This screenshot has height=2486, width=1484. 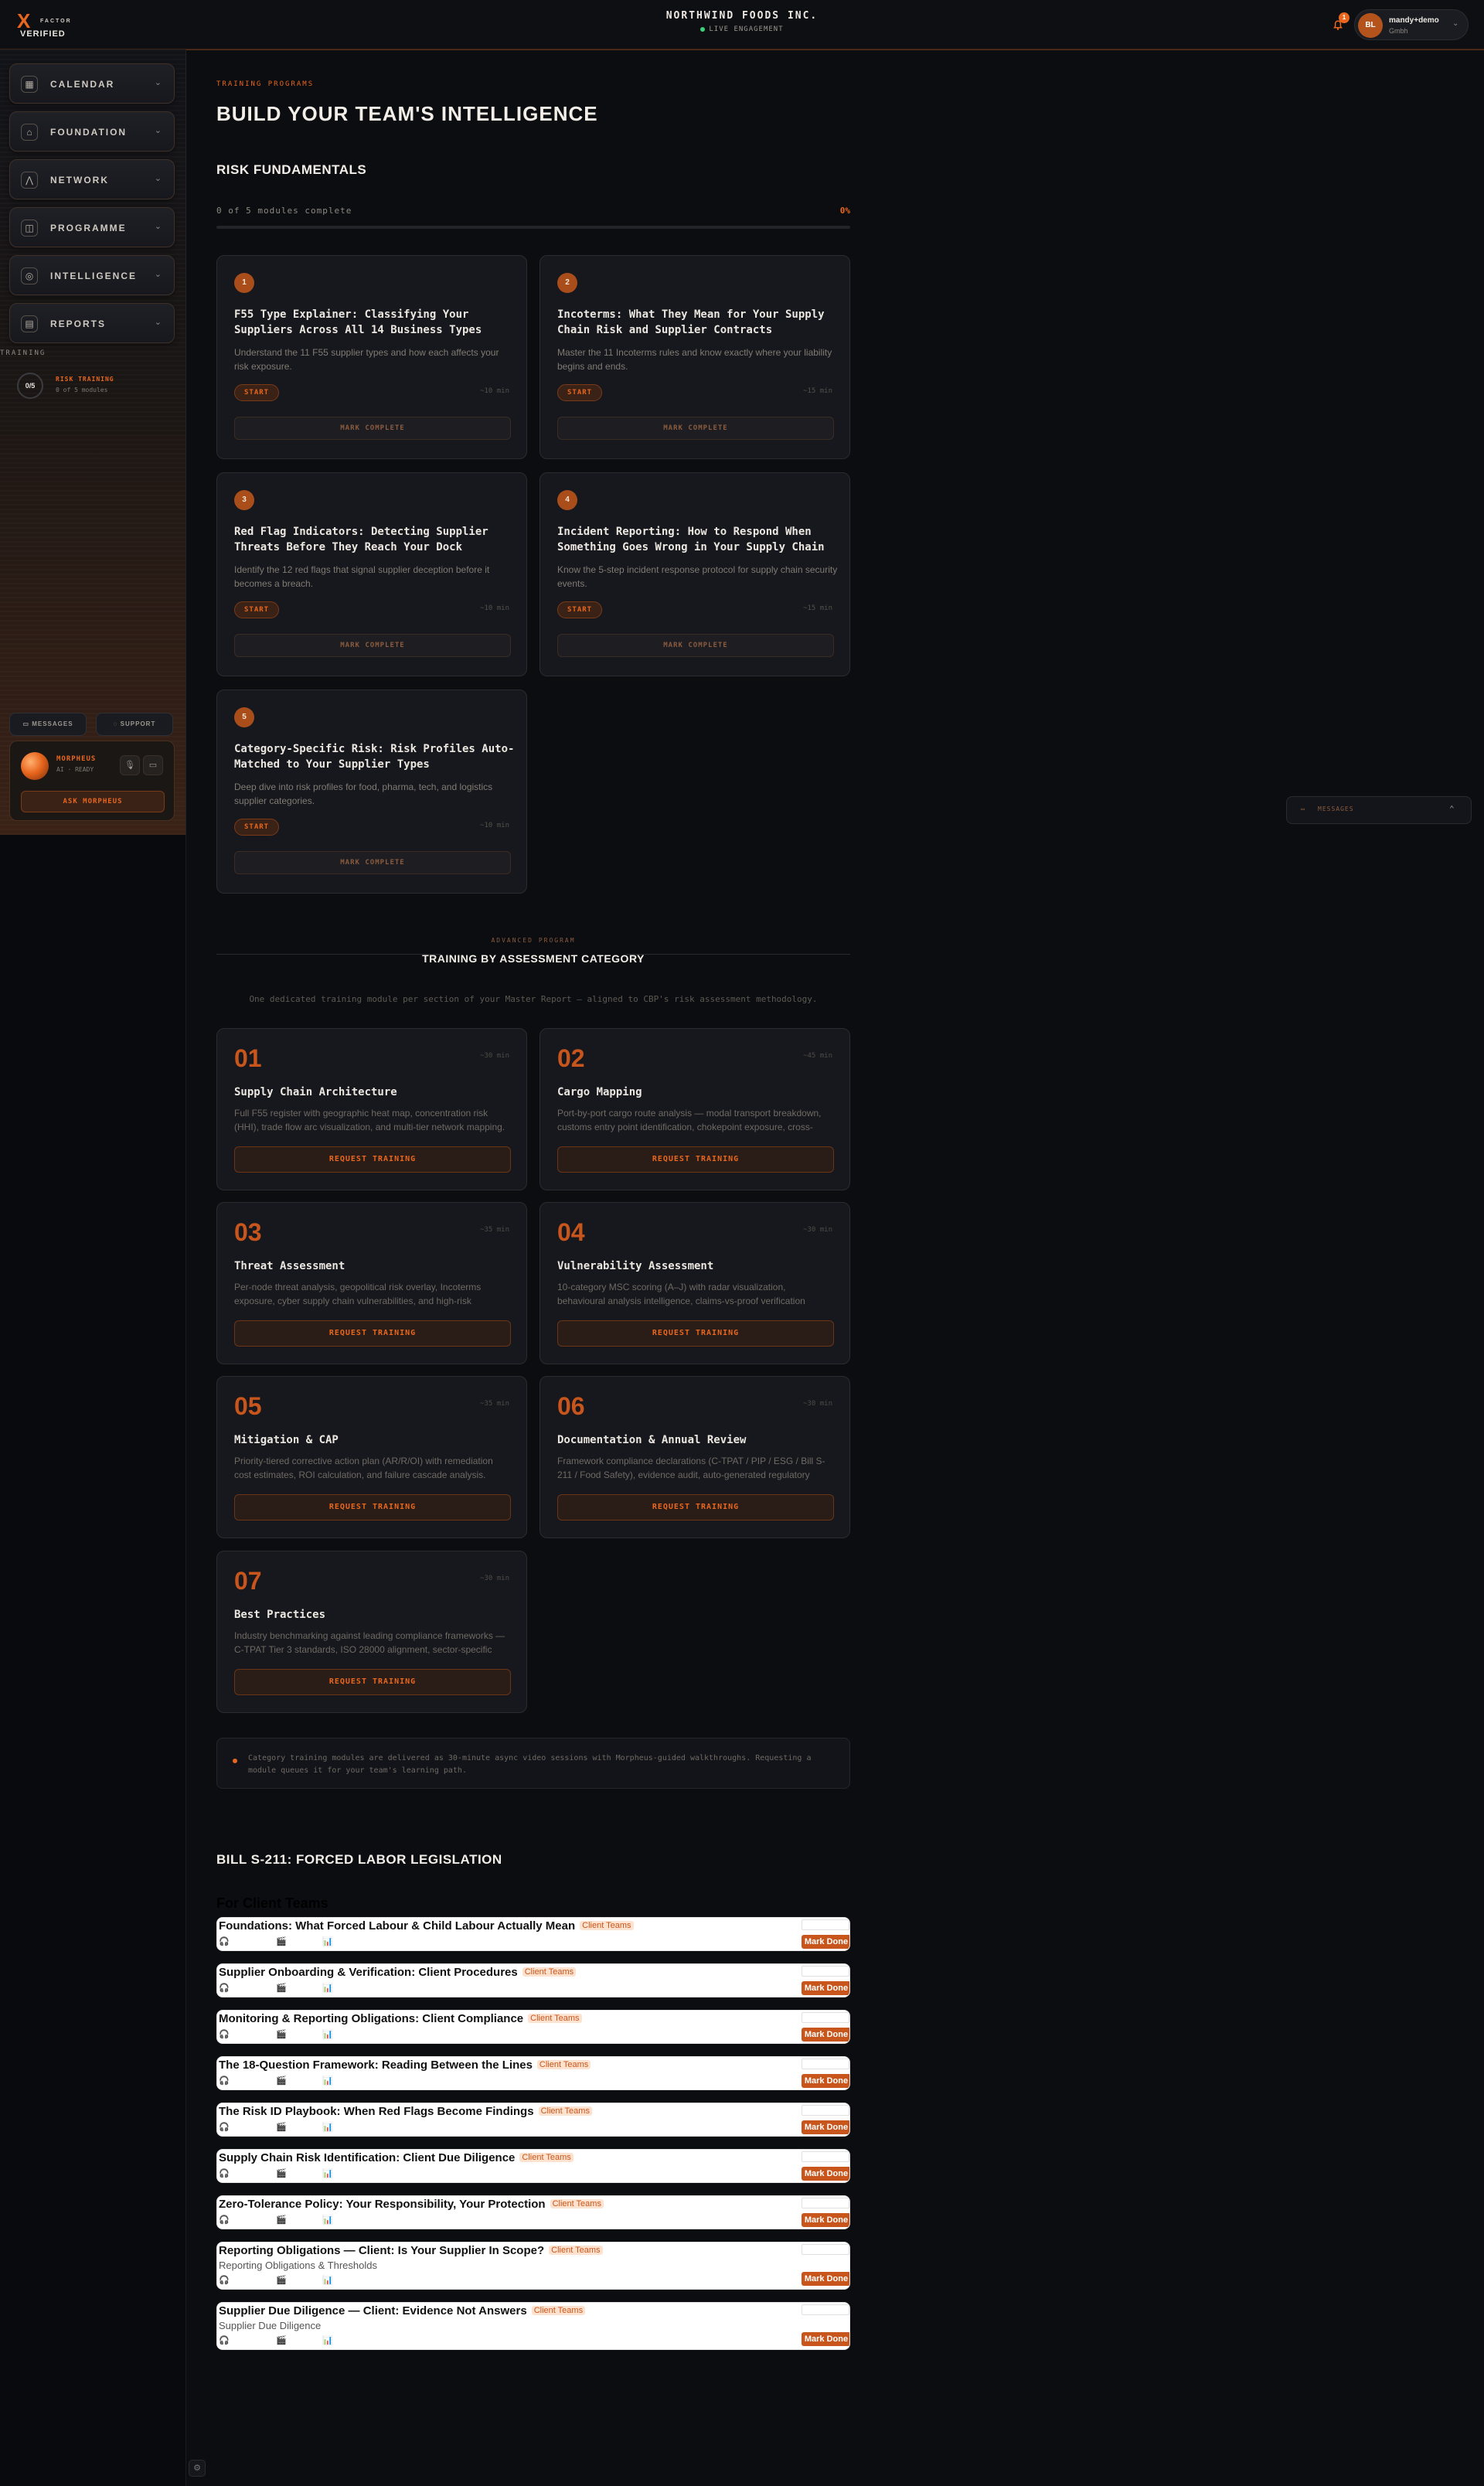 What do you see at coordinates (92, 179) in the screenshot?
I see `sidebar-item-network: ⋀ NETWORK ⌄` at bounding box center [92, 179].